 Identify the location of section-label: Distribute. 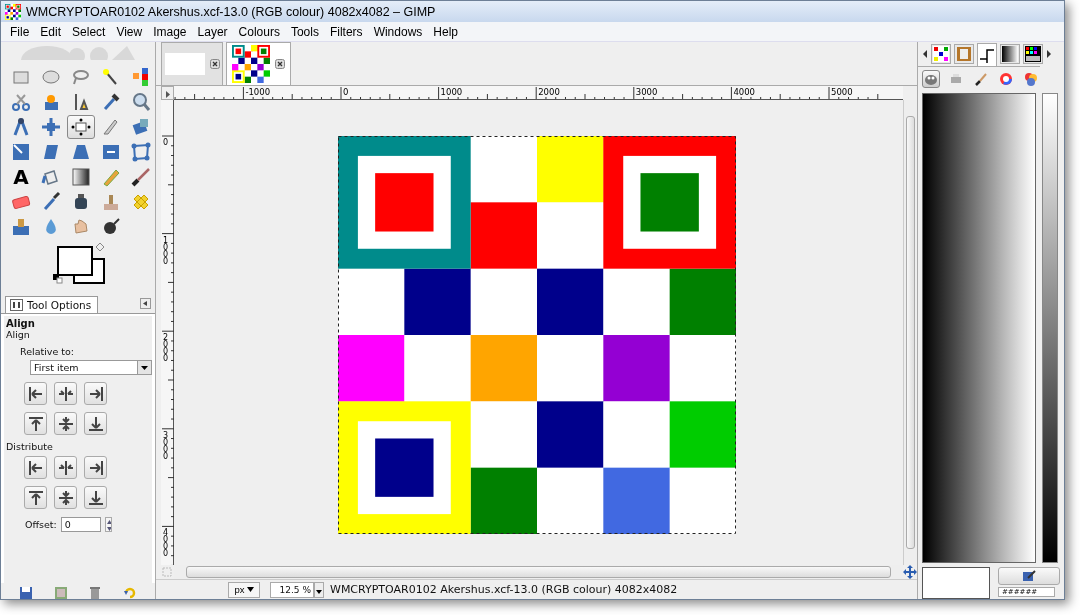
(29, 446).